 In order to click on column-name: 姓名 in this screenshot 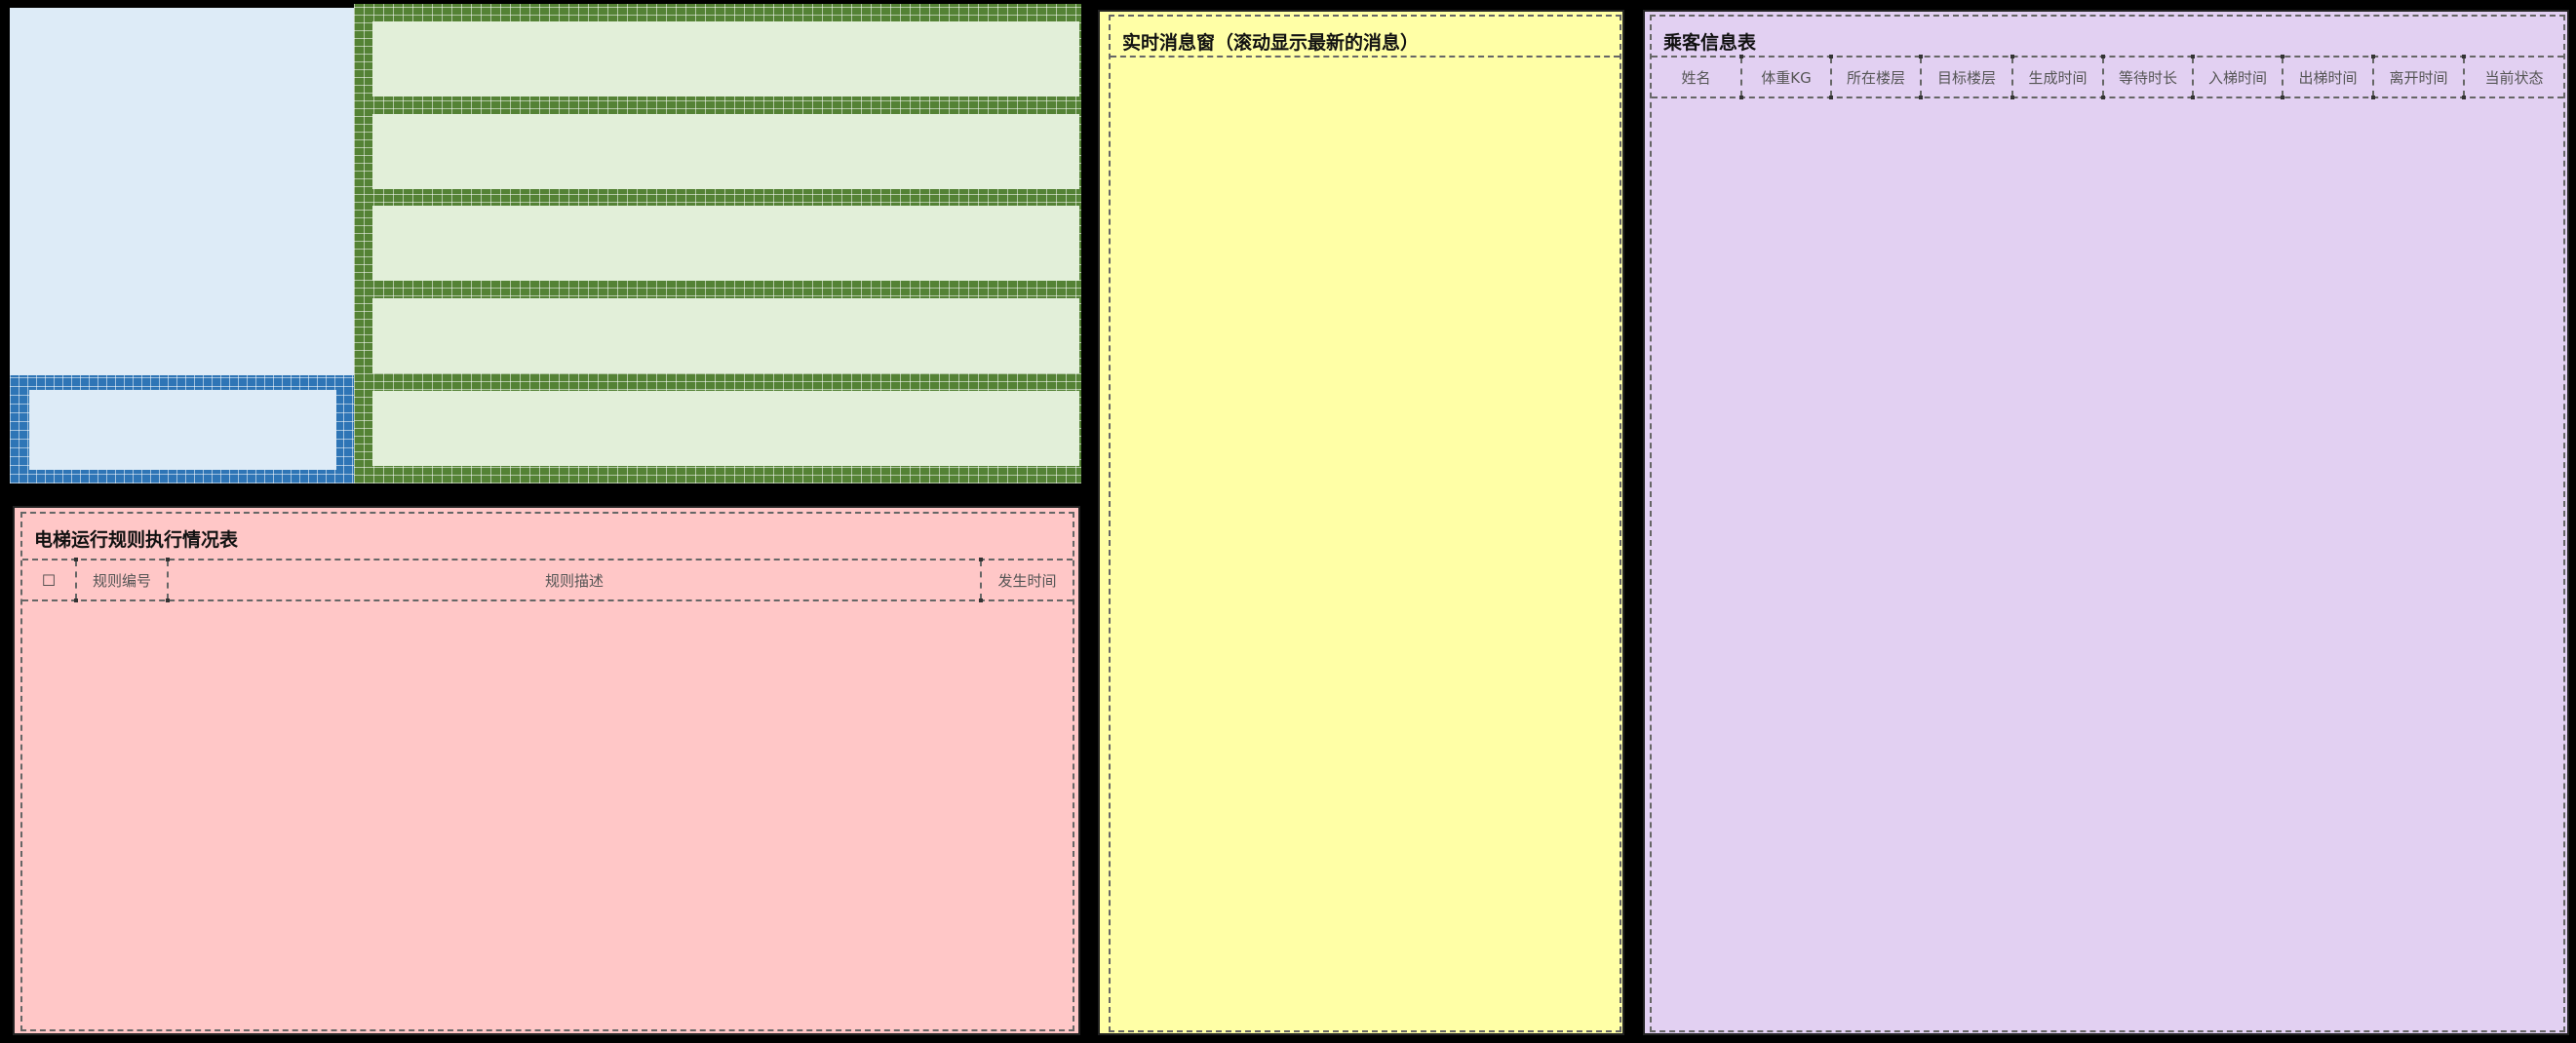, I will do `click(1697, 77)`.